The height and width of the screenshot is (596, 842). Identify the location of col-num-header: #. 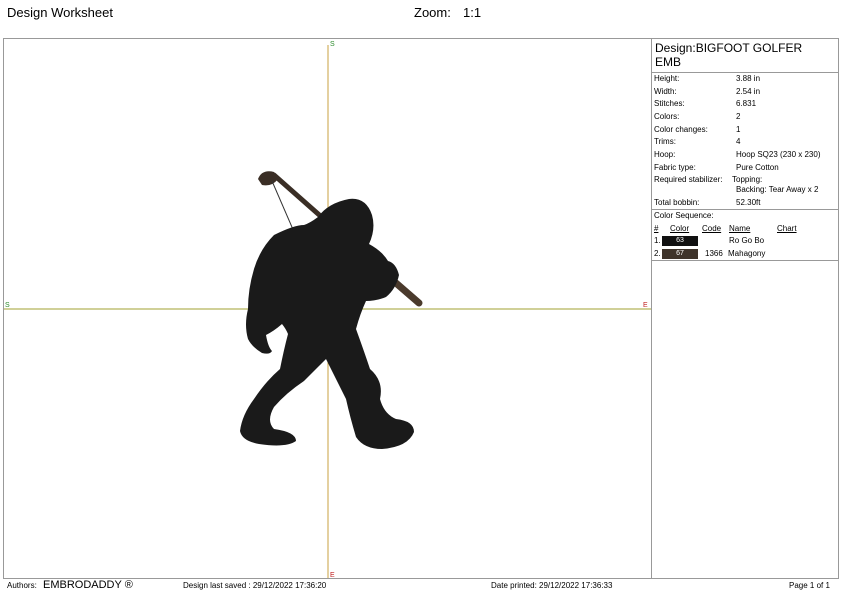
(656, 228).